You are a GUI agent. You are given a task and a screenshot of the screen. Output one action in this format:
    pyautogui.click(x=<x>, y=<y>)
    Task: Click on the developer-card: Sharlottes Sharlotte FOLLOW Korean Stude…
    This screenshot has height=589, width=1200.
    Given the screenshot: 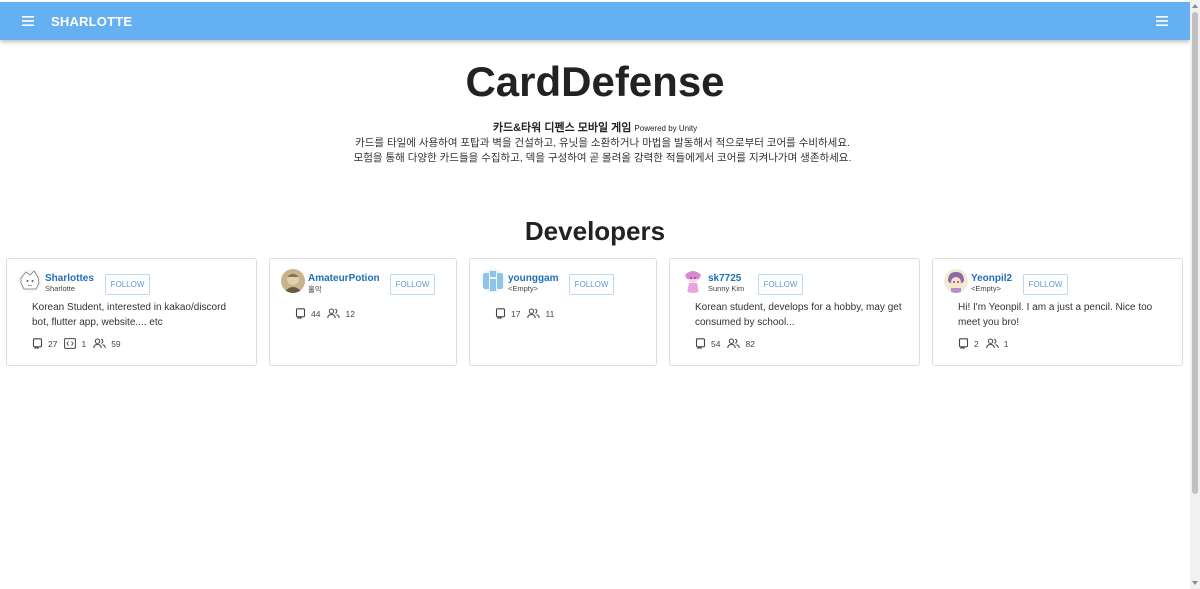 What is the action you would take?
    pyautogui.click(x=131, y=312)
    